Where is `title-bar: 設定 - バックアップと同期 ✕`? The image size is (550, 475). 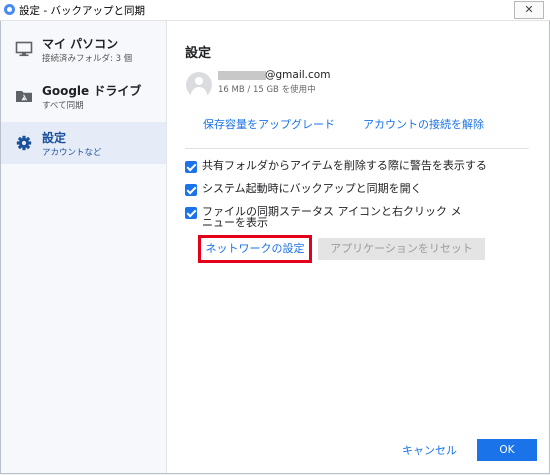 title-bar: 設定 - バックアップと同期 ✕ is located at coordinates (275, 10).